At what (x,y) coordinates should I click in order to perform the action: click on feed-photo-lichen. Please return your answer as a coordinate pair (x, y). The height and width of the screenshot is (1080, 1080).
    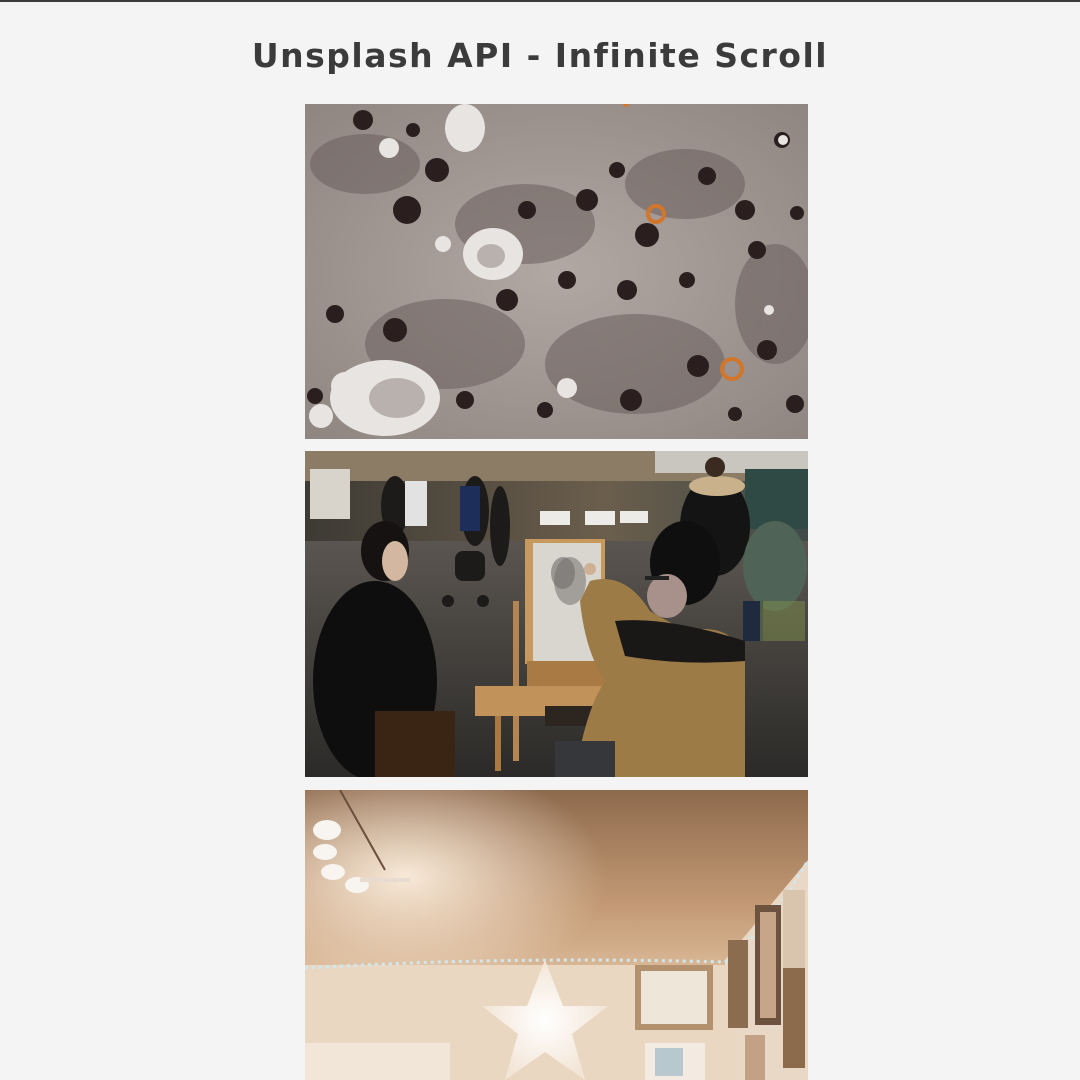
    Looking at the image, I should click on (556, 271).